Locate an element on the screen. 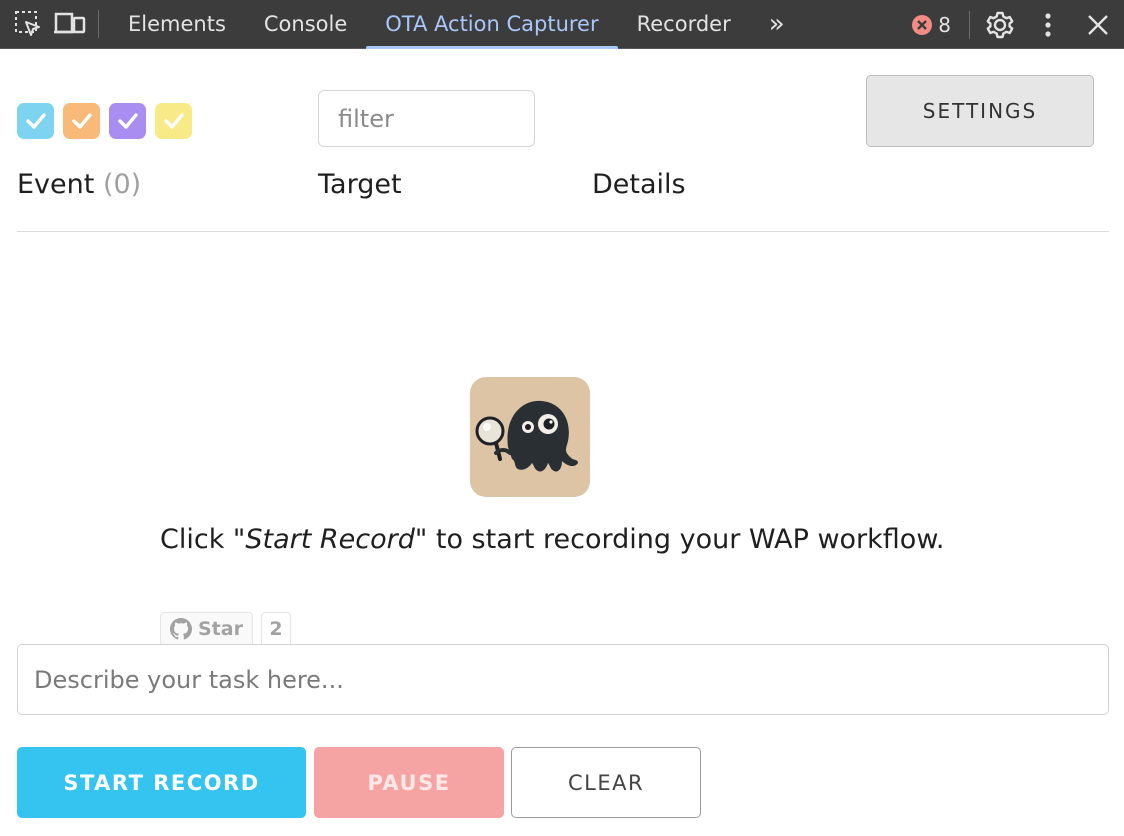  hint-prefix: Click is located at coordinates (196, 539).